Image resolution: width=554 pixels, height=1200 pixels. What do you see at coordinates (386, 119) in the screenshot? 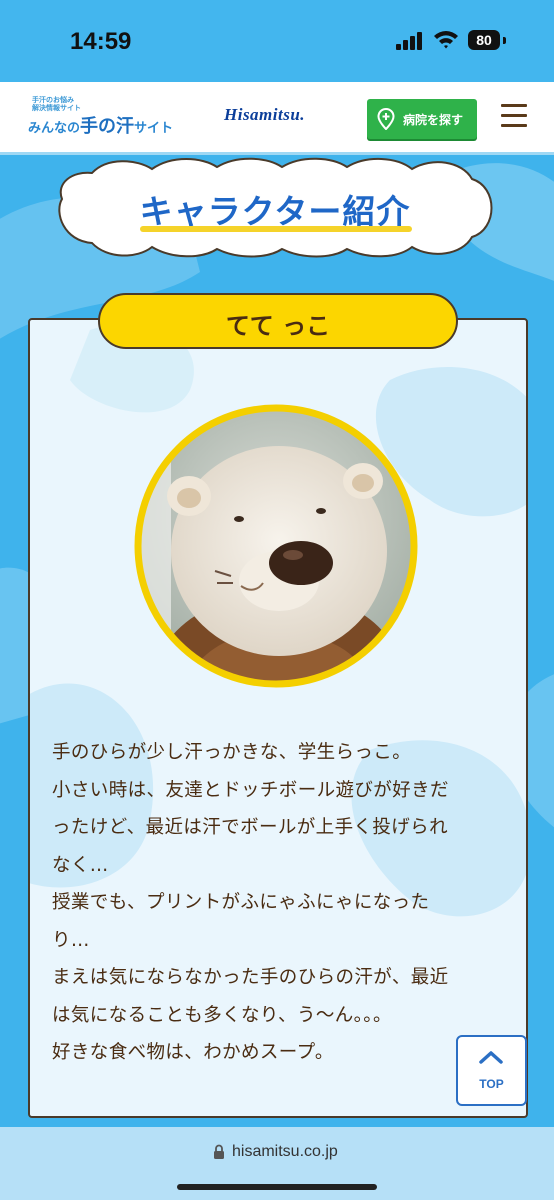
I see `map-pin-icon` at bounding box center [386, 119].